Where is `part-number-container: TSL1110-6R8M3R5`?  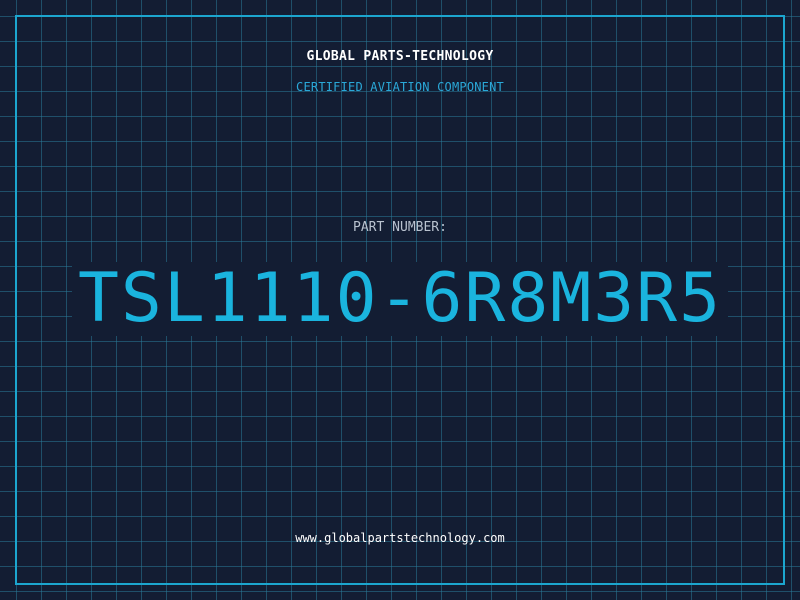
part-number-container: TSL1110-6R8M3R5 is located at coordinates (400, 299).